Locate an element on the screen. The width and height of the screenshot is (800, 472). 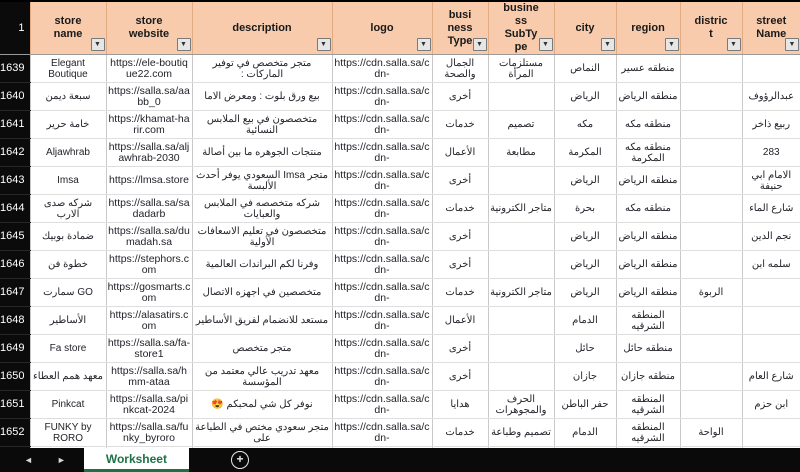
cell-website: https://gosmarts.com is located at coordinates (148, 292).